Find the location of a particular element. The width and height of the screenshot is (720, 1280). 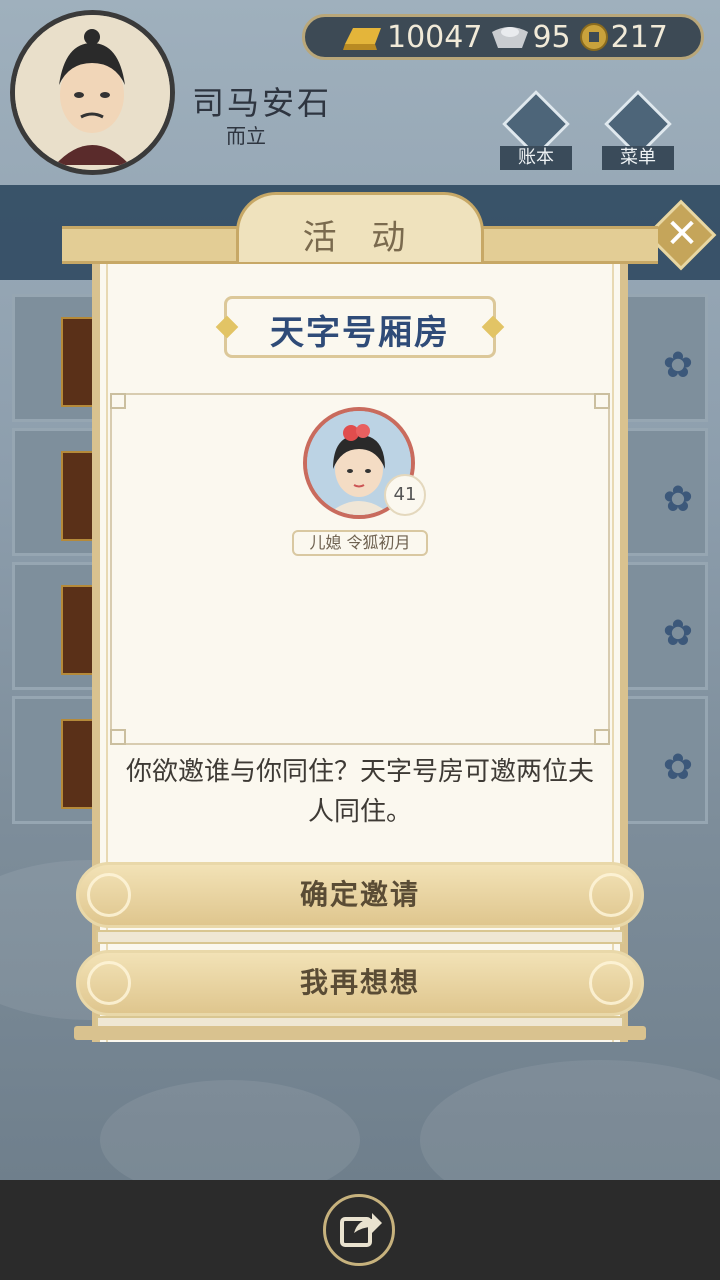

silver-value: 95 is located at coordinates (551, 37).